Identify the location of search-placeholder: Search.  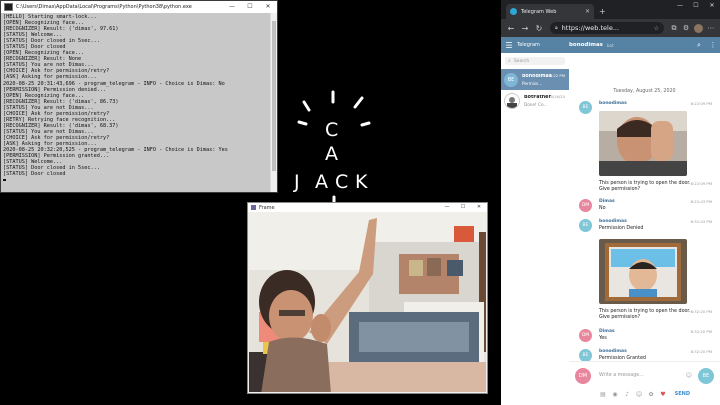
(521, 61).